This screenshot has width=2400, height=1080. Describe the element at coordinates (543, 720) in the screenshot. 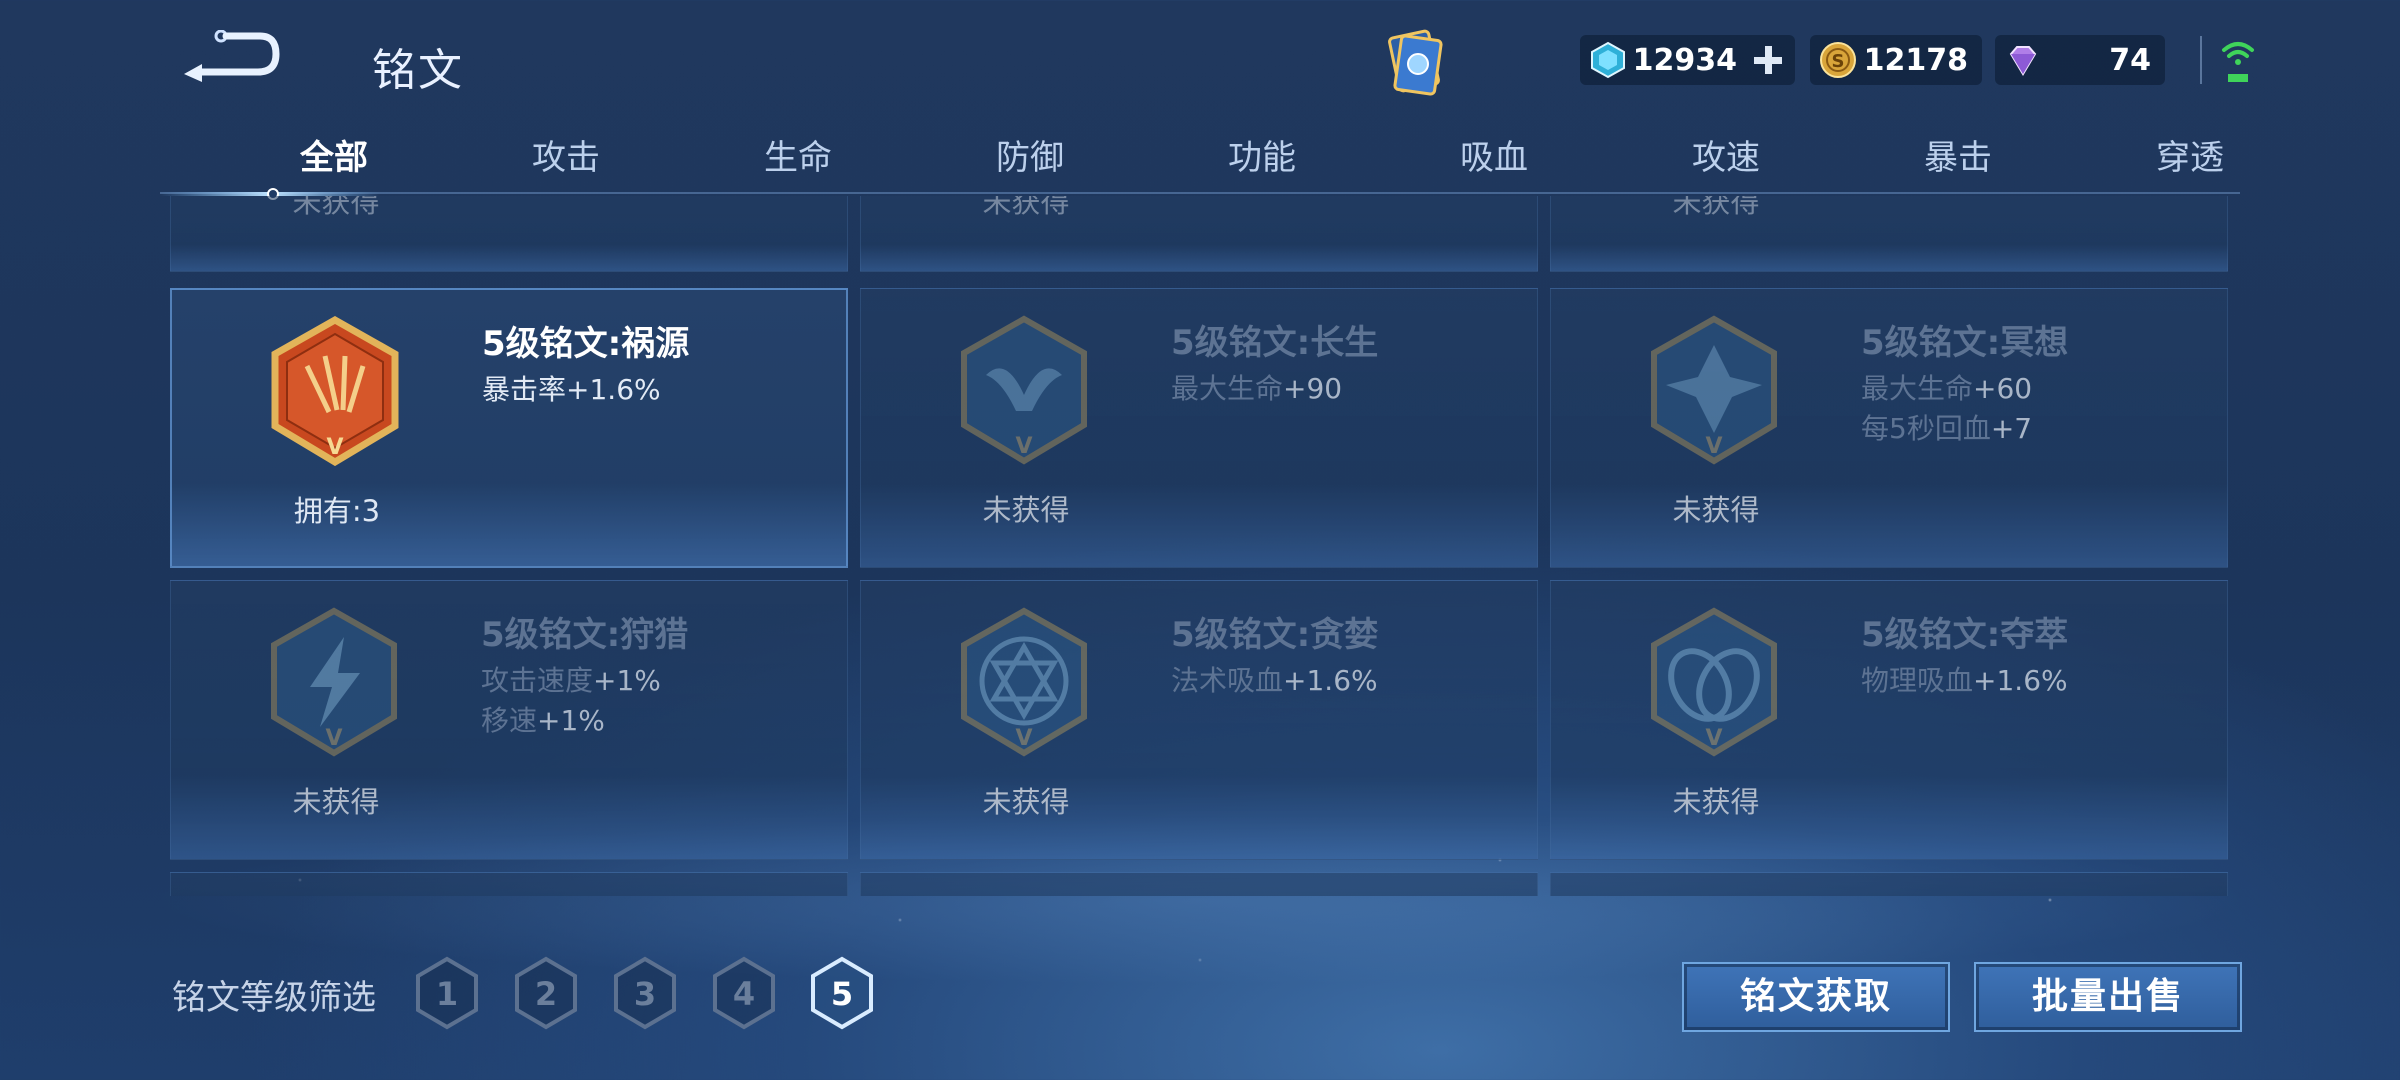

I see `rune-attribute: 移速+1%` at that location.